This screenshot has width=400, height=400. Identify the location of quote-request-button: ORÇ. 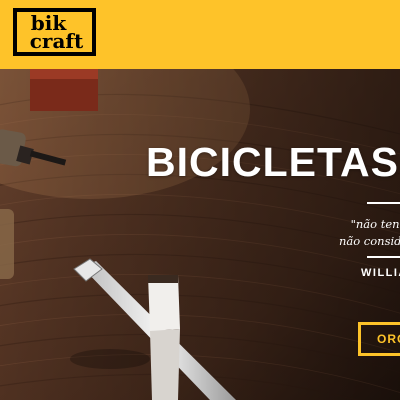
(379, 339).